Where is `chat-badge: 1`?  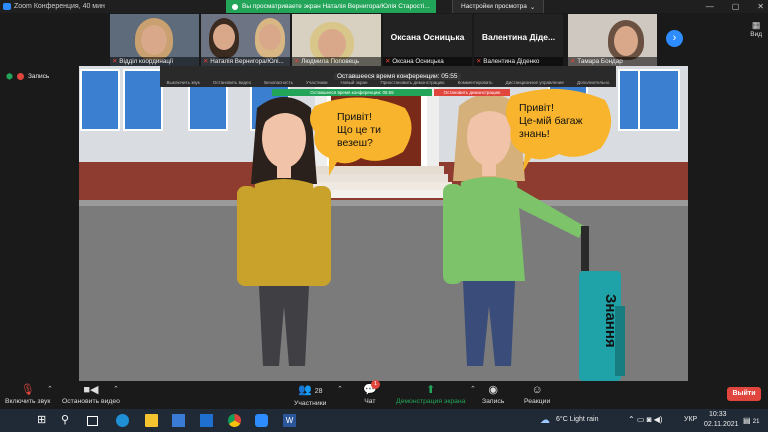
chat-badge: 1 is located at coordinates (375, 384).